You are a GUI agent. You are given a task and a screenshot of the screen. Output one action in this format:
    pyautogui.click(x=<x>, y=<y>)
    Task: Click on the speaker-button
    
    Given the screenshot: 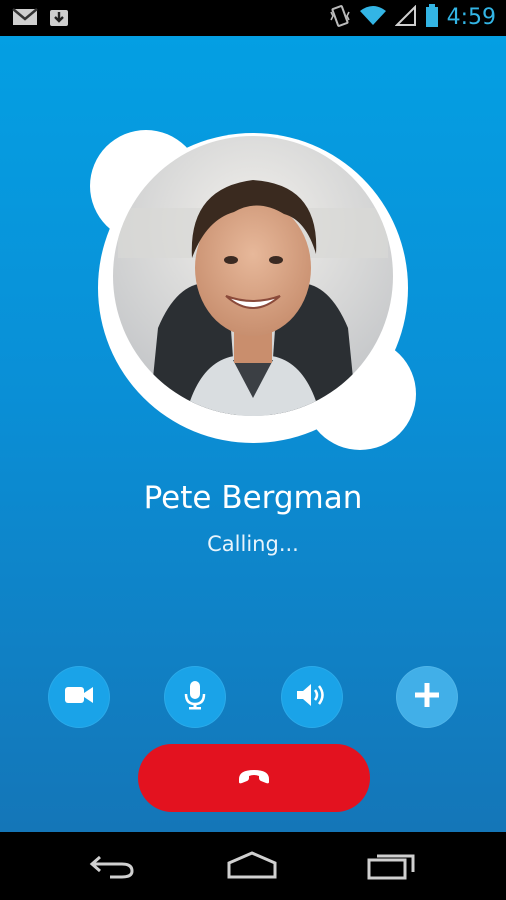 What is the action you would take?
    pyautogui.click(x=312, y=697)
    